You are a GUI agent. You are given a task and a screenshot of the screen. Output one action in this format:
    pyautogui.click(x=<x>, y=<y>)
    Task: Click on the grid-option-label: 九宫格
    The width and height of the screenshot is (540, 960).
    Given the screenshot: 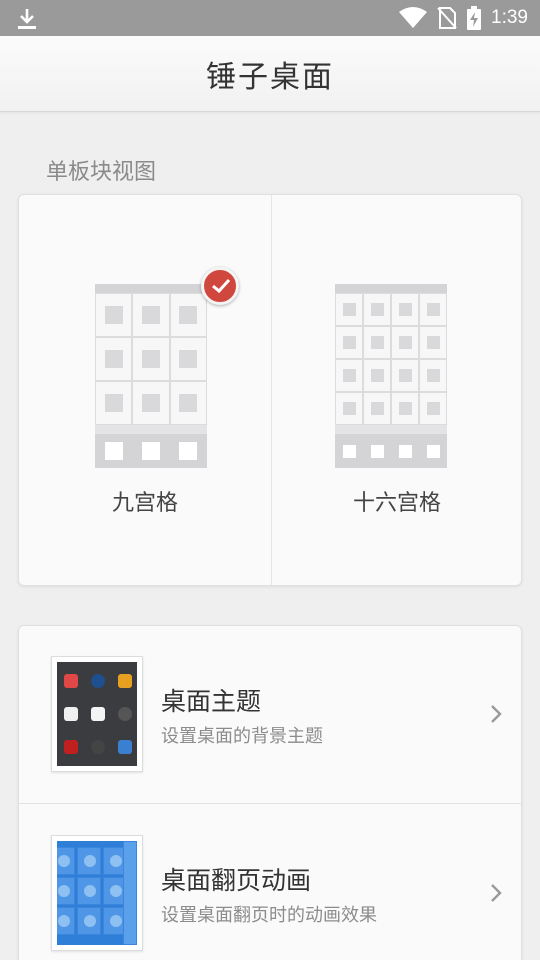 What is the action you would take?
    pyautogui.click(x=144, y=503)
    